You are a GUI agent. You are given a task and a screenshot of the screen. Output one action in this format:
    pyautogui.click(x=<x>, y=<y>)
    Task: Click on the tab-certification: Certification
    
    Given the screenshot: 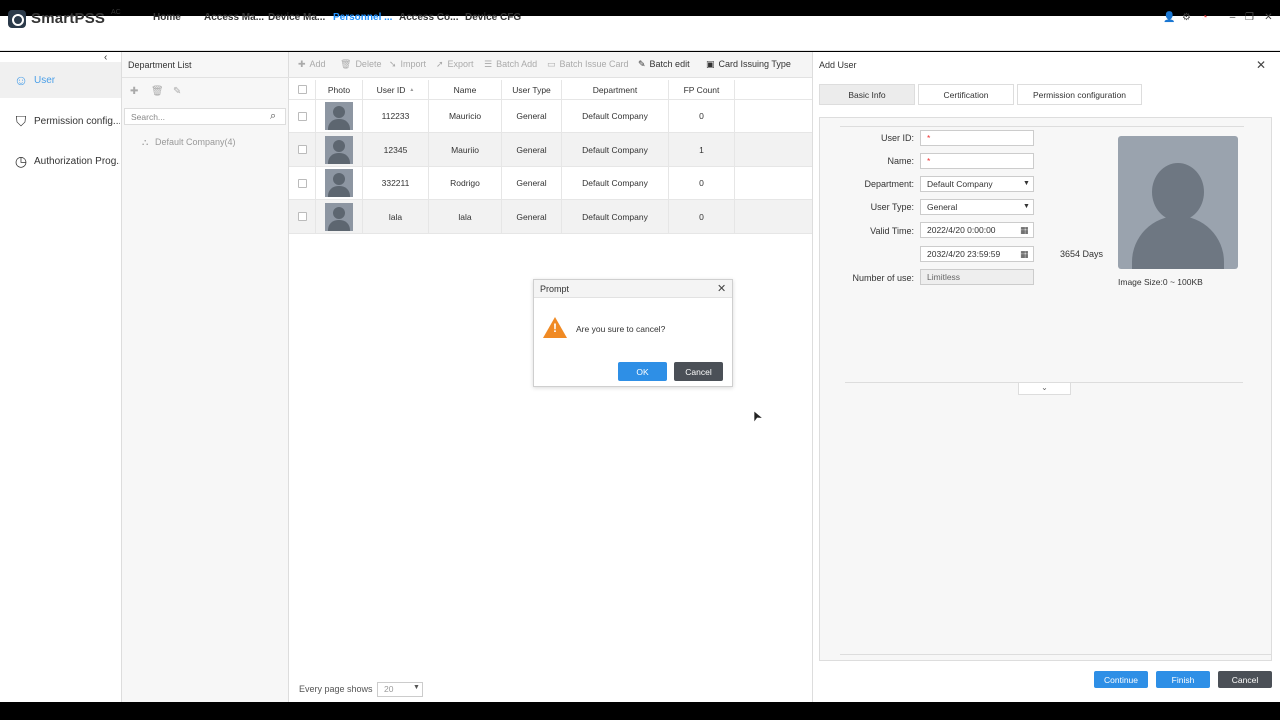 What is the action you would take?
    pyautogui.click(x=966, y=94)
    